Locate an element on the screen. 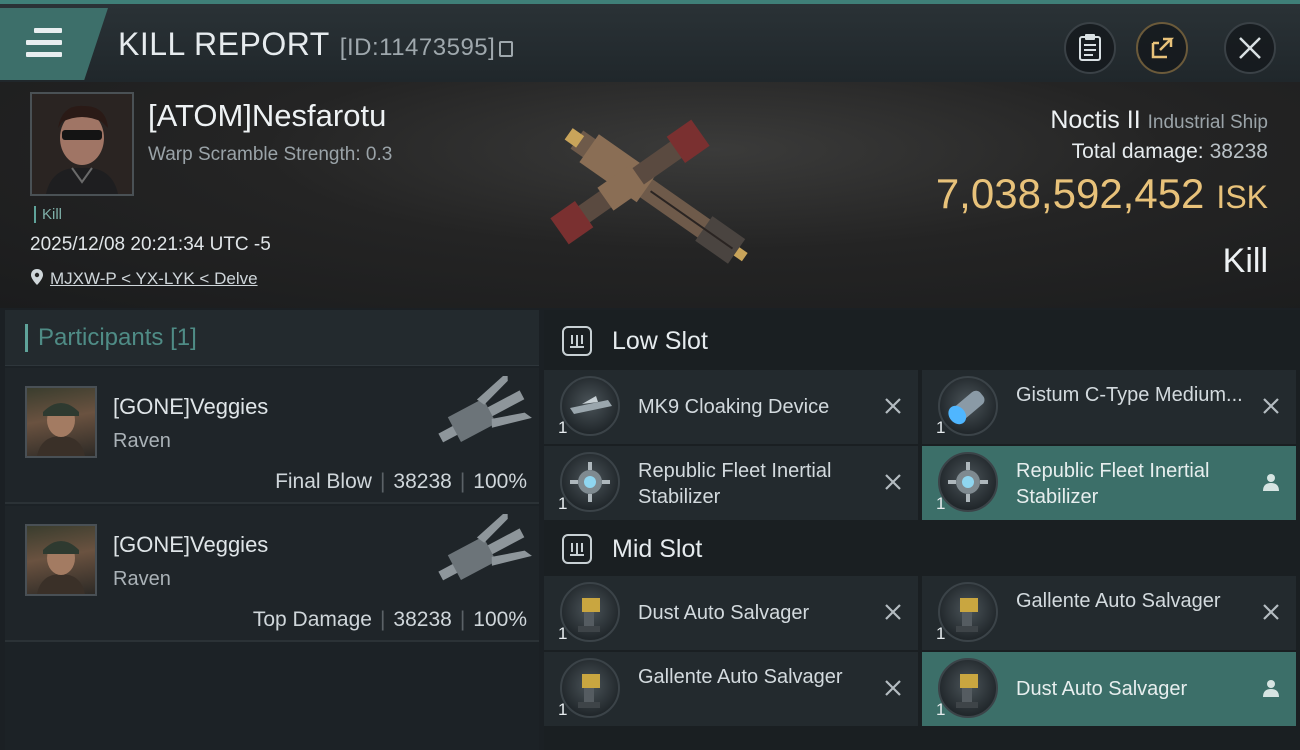 The height and width of the screenshot is (750, 1300). mid-slot-header: Mid Slot is located at coordinates (922, 549).